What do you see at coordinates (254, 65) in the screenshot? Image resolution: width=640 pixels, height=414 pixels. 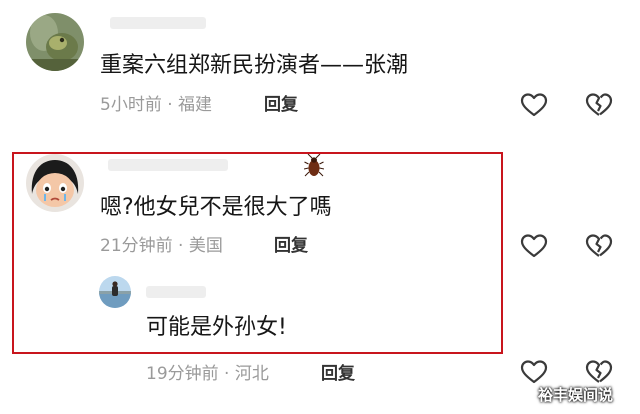 I see `comment-text: 重案六组郑新民扮演者——张潮` at bounding box center [254, 65].